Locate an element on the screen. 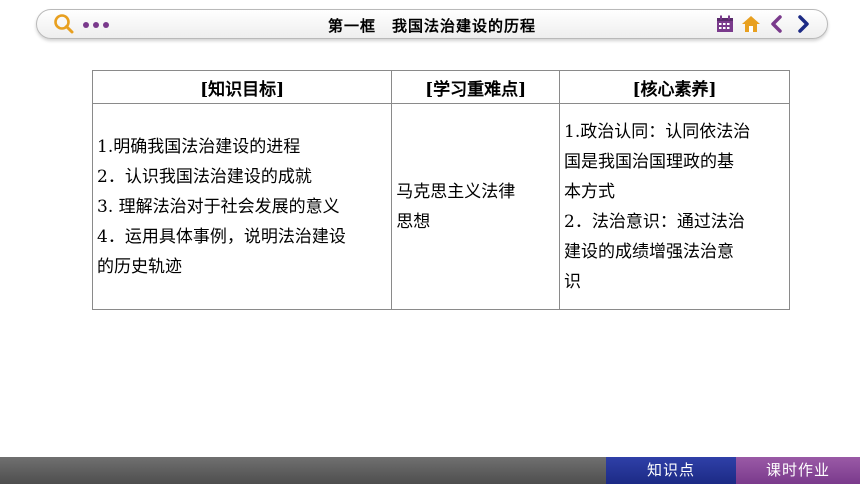 This screenshot has height=484, width=860. bottom-navigation-bar: 知识点 课时作业 is located at coordinates (430, 470).